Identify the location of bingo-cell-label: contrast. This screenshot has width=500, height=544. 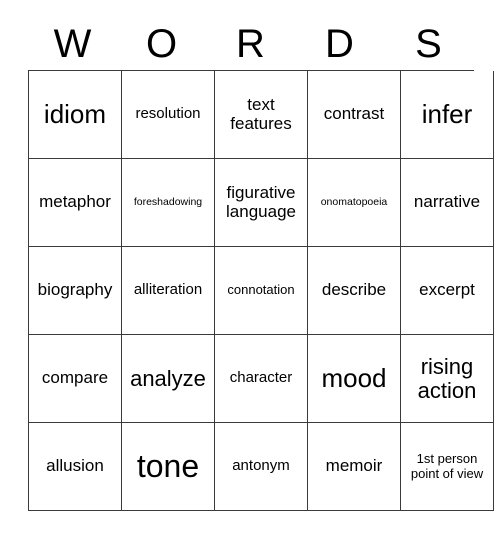
(354, 114).